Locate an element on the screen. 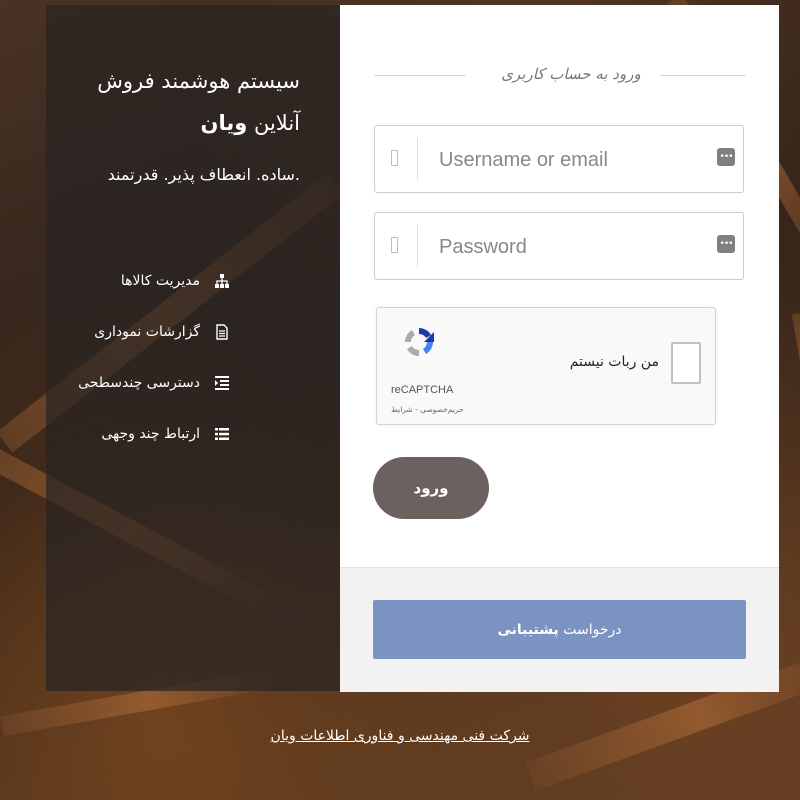  feature-label: دسترسی چندسطحی is located at coordinates (139, 382).